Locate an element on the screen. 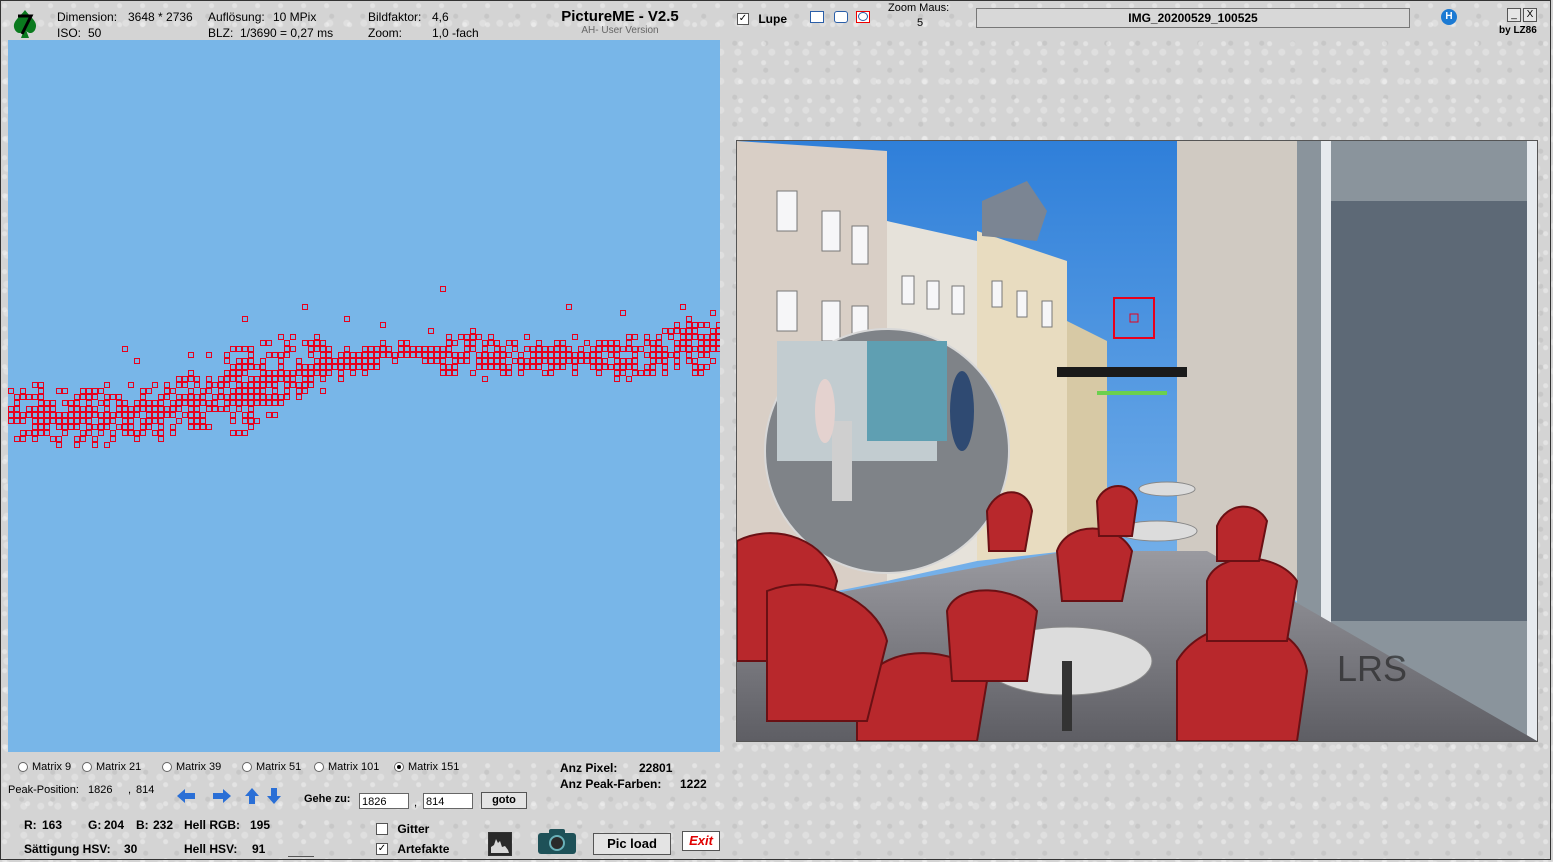 This screenshot has height=862, width=1553. matrix-9-radio: Matrix 9 is located at coordinates (44, 767).